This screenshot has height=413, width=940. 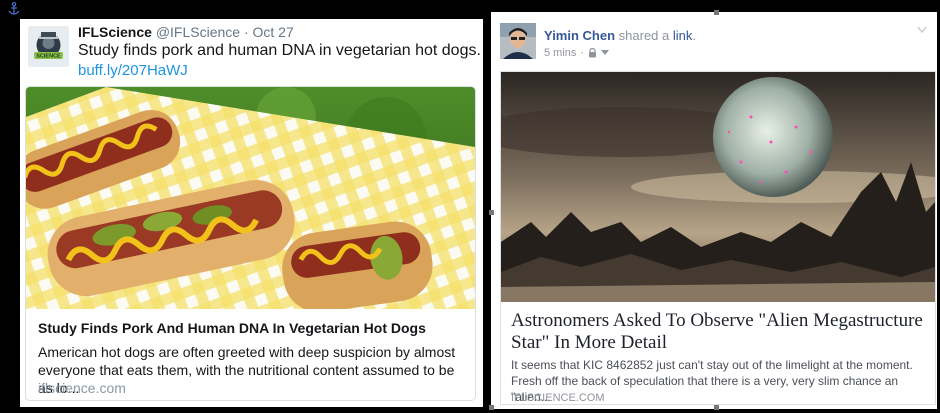 What do you see at coordinates (273, 32) in the screenshot?
I see `tweet-date: Oct 27` at bounding box center [273, 32].